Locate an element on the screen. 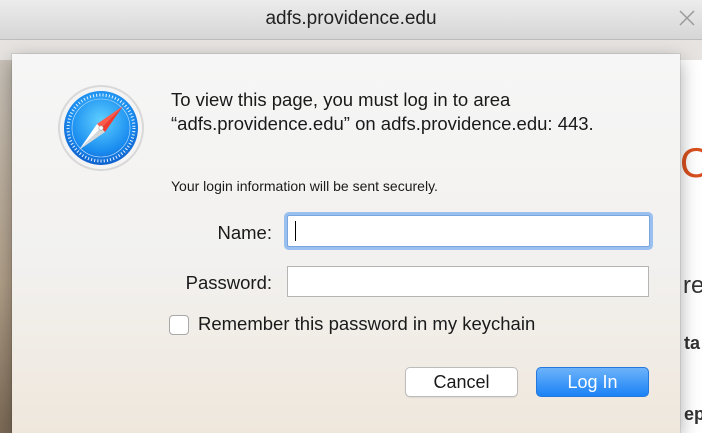 Image resolution: width=702 pixels, height=433 pixels. remember-password-checkbox is located at coordinates (179, 325).